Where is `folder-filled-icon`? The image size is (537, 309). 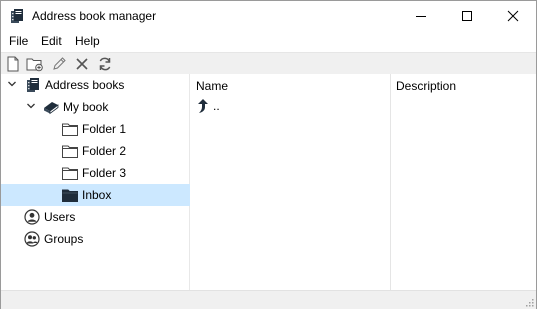 folder-filled-icon is located at coordinates (70, 195).